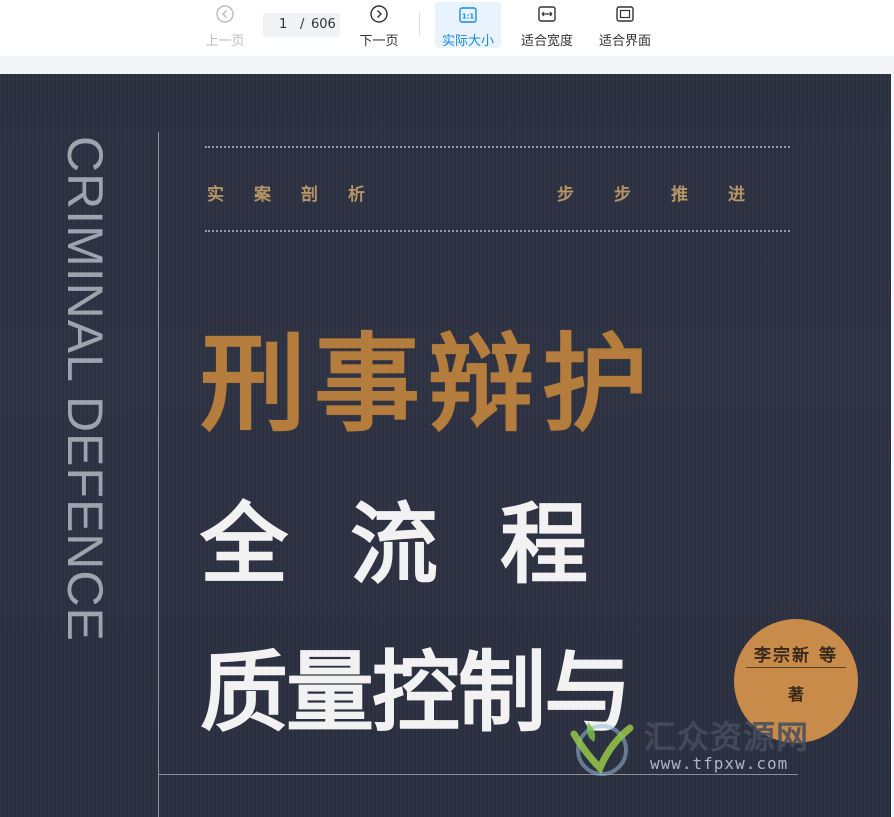 This screenshot has height=817, width=894. Describe the element at coordinates (301, 195) in the screenshot. I see `tagline-left: 实案剖析` at that location.